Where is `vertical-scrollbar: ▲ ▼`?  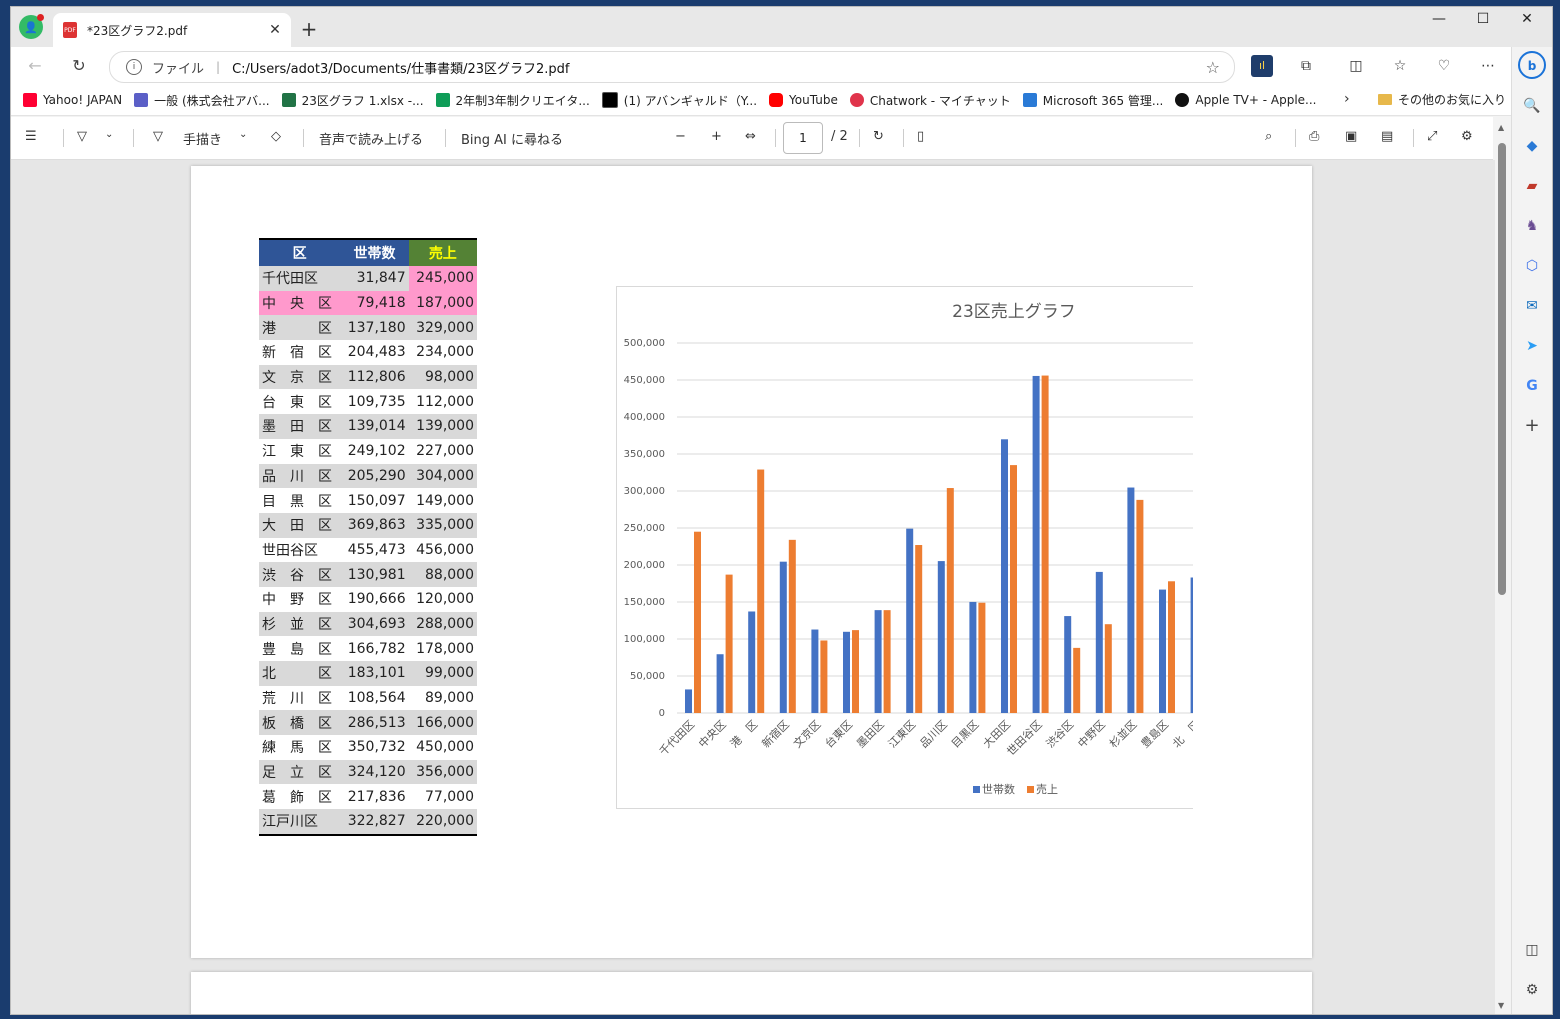
vertical-scrollbar: ▲ ▼ is located at coordinates (1502, 568).